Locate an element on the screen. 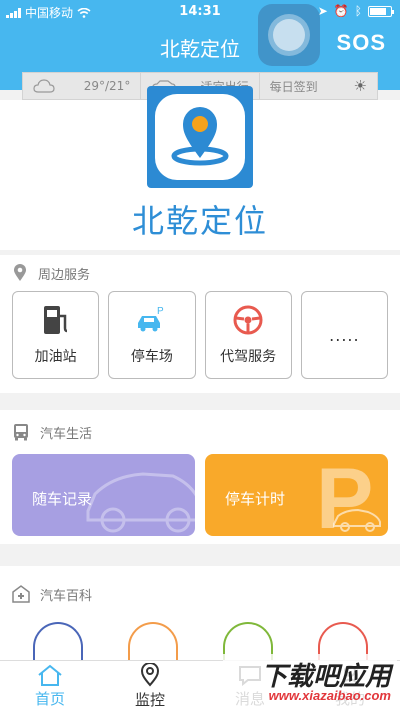 The image size is (400, 711). parking-button: P 停车场 is located at coordinates (152, 335).